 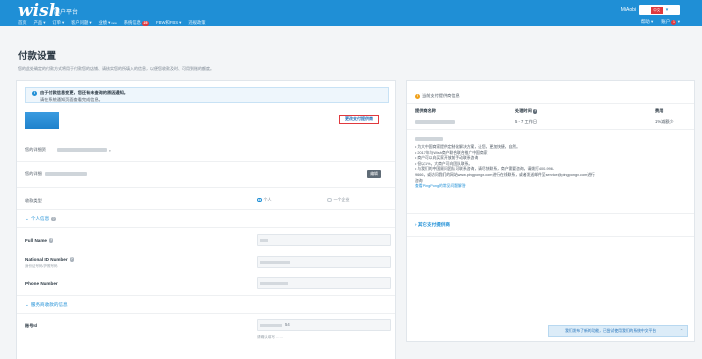 I want to click on provider-logo, so click(x=42, y=120).